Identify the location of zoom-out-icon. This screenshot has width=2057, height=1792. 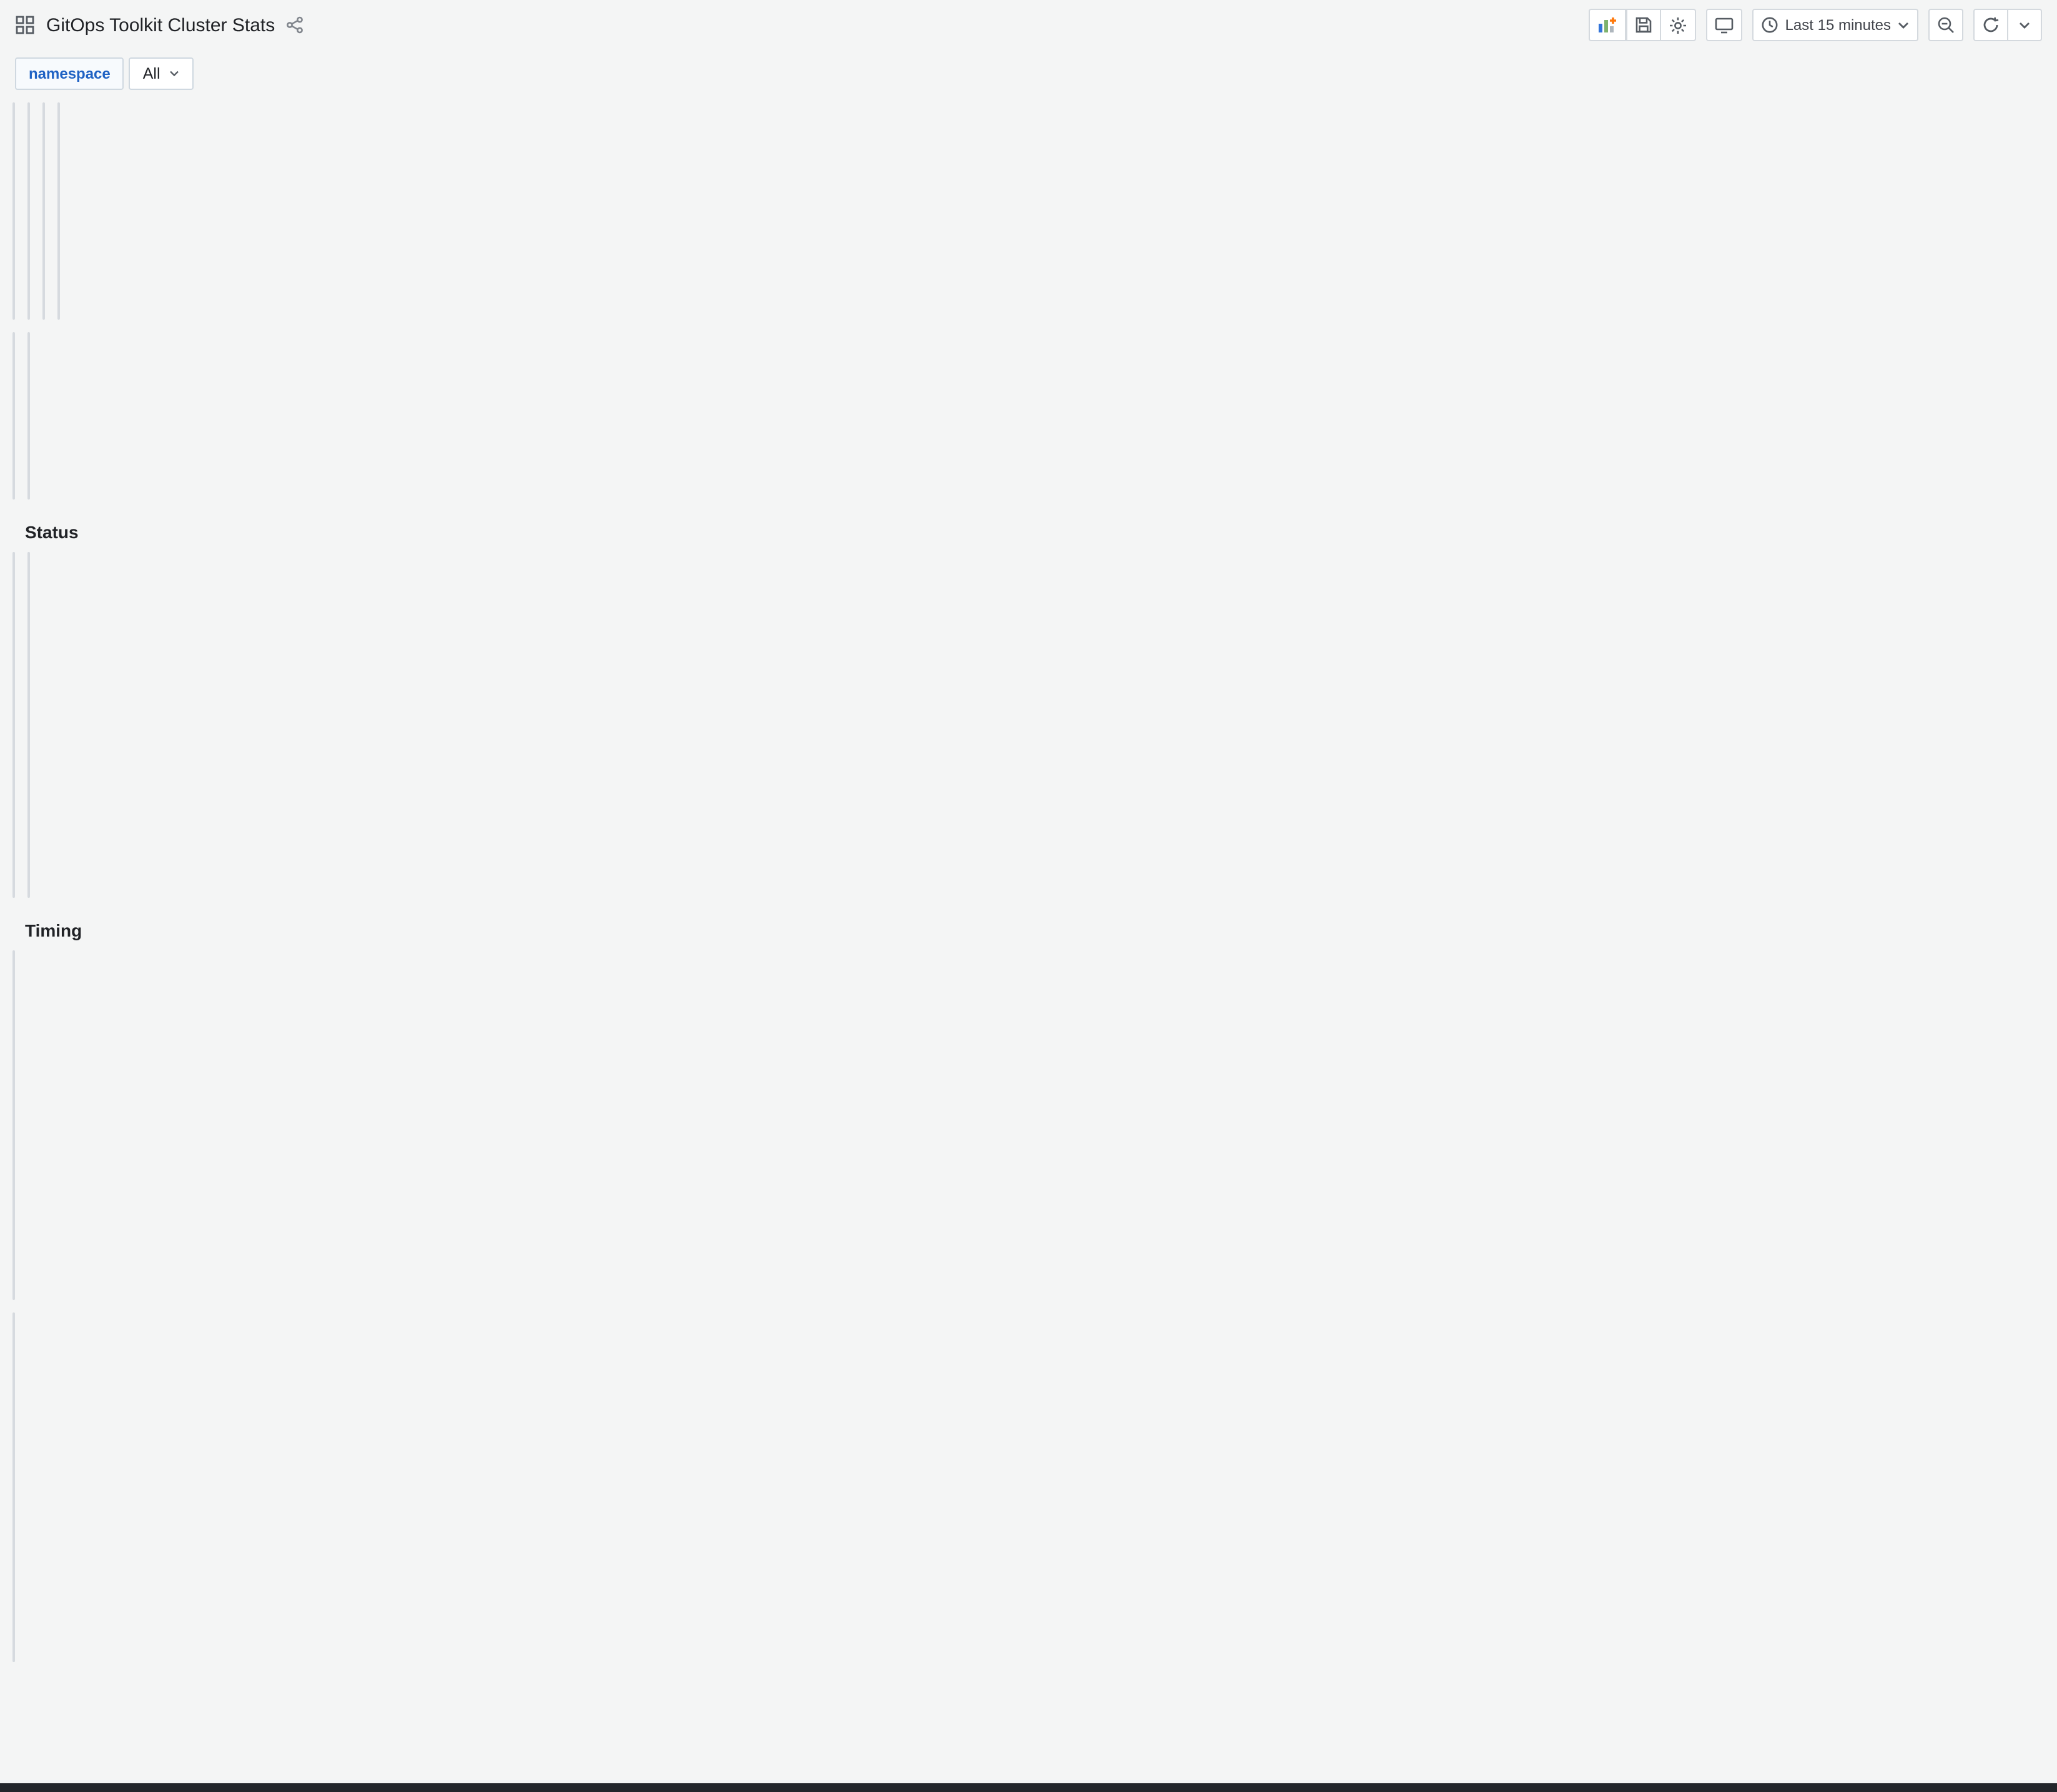
(1946, 25).